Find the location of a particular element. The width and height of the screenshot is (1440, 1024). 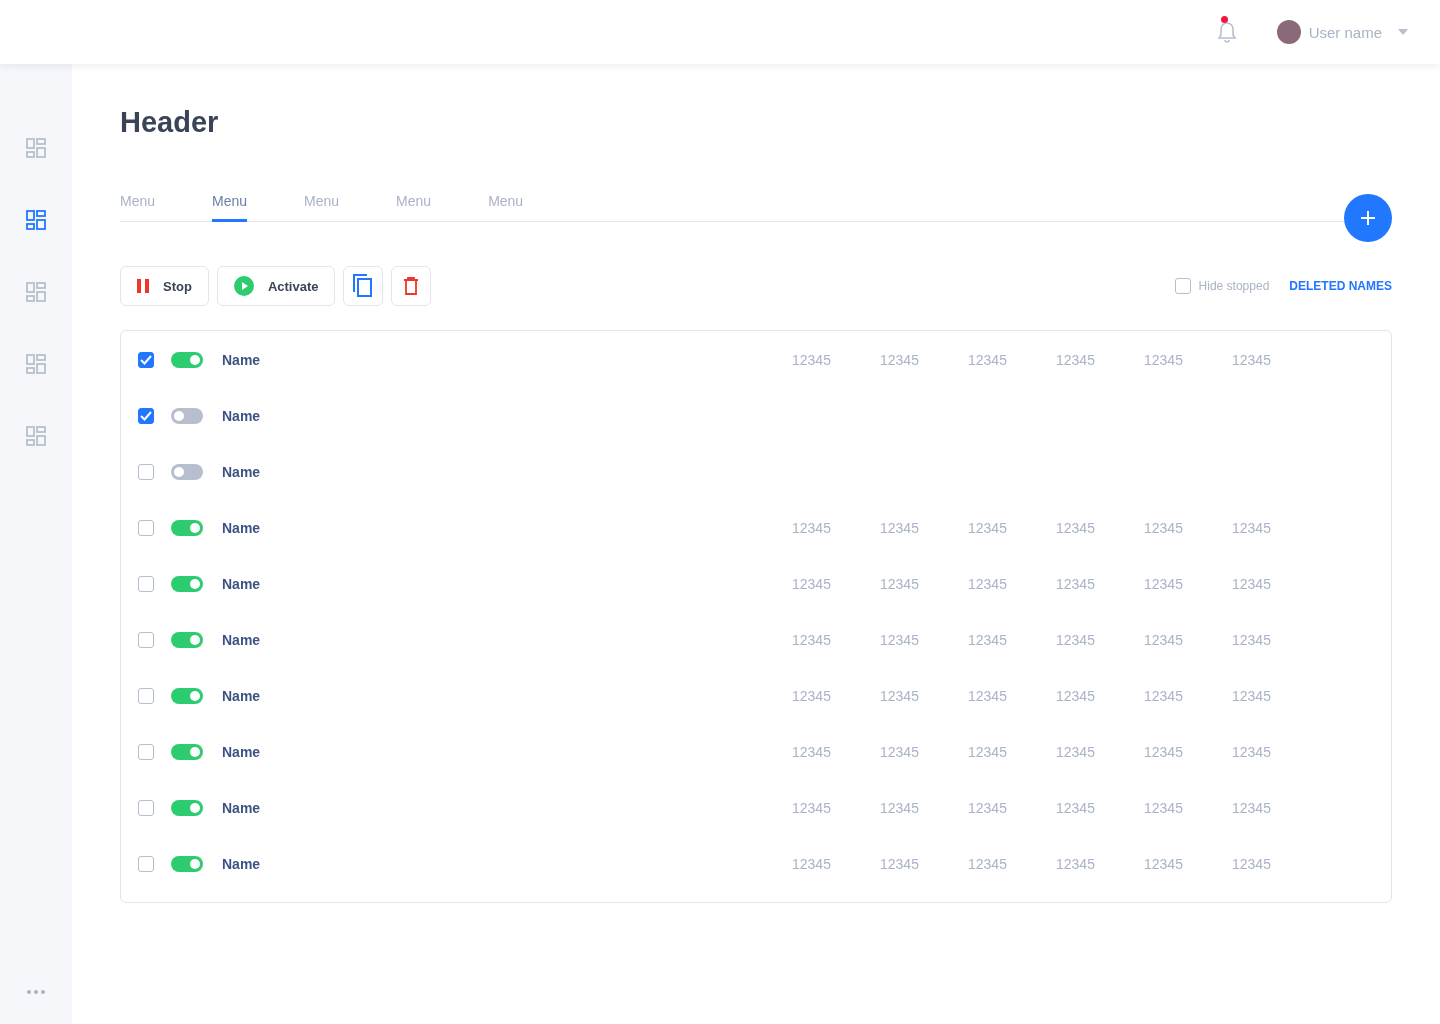

deleted-names-link: DELETED NAMES is located at coordinates (1340, 286).